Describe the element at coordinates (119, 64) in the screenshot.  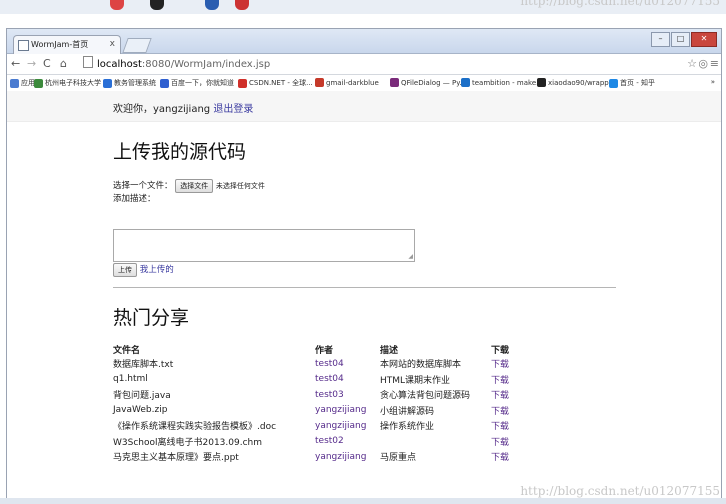
I see `url-host: localhost` at that location.